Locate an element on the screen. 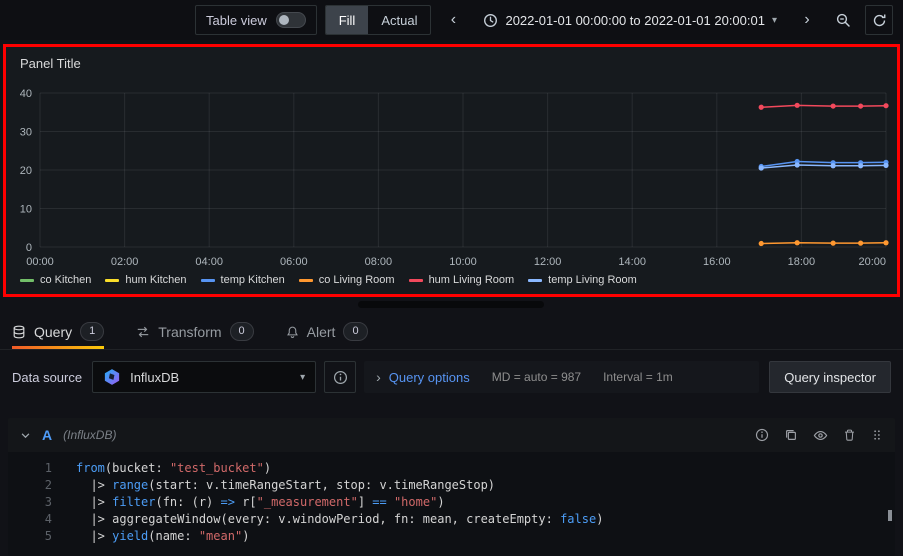 The width and height of the screenshot is (903, 556). svg-text: 10 is located at coordinates (26, 210).